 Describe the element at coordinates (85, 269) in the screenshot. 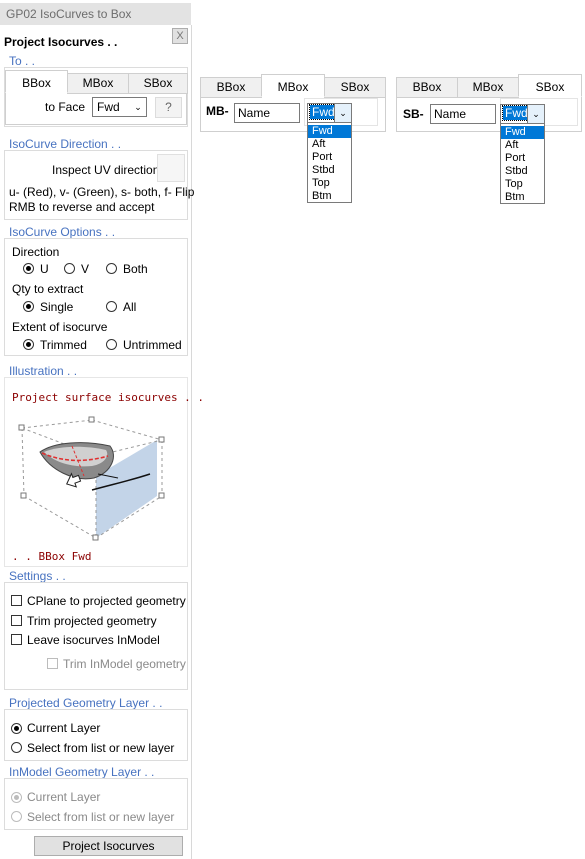

I see `radio-direction-v-label: V` at that location.